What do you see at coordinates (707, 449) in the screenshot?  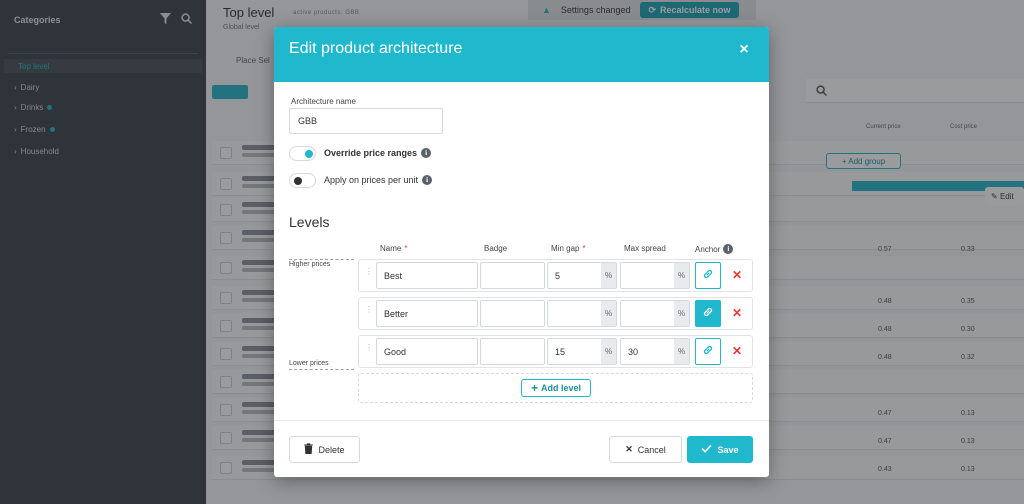 I see `check-icon` at bounding box center [707, 449].